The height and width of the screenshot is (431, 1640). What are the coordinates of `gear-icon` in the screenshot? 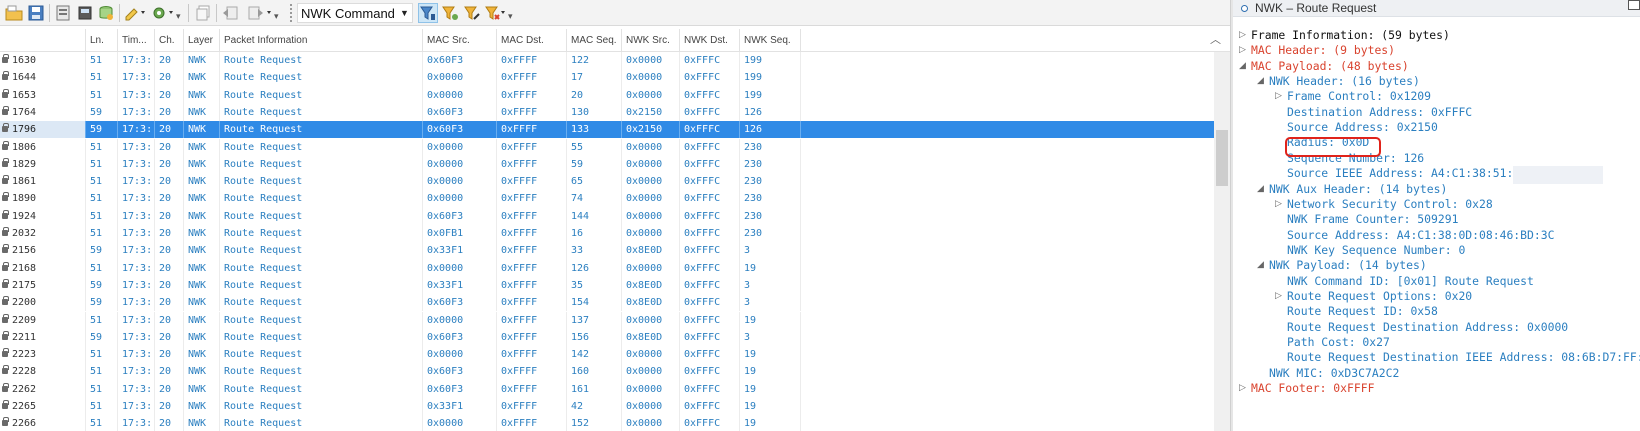 It's located at (164, 13).